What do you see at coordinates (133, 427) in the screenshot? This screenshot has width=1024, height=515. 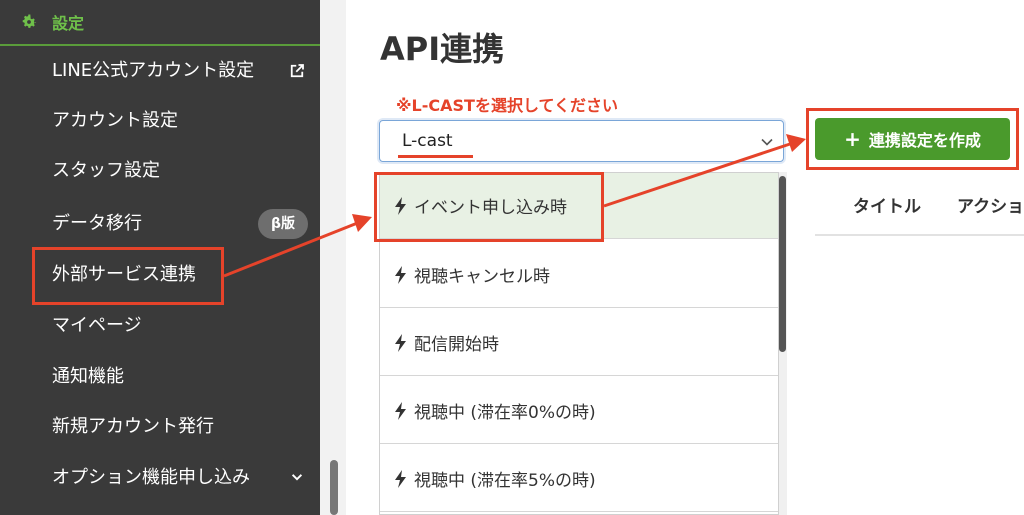 I see `sidebar-item-new-account: 新規アカウント発行` at bounding box center [133, 427].